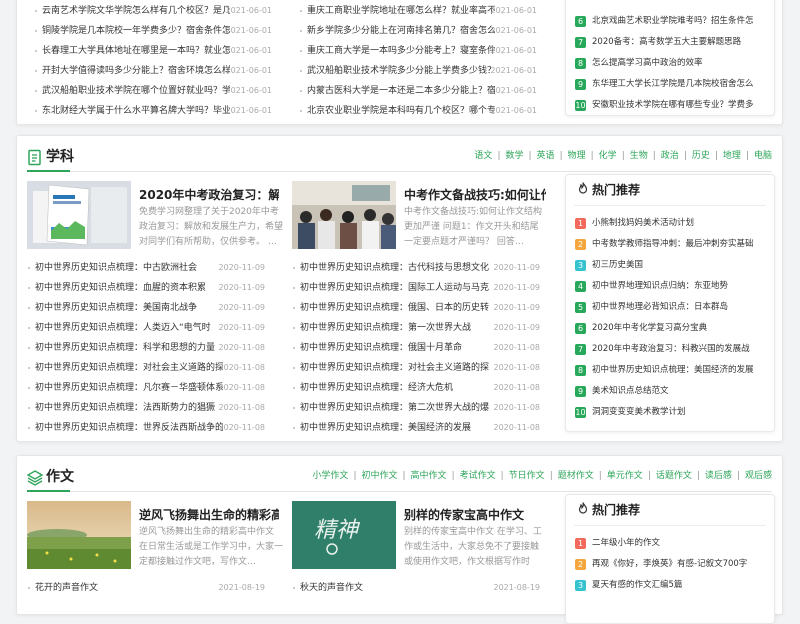 The image size is (800, 624). What do you see at coordinates (396, 408) in the screenshot?
I see `item-title: 初中世界历史知识点梳理：第二次世界大战的爆` at bounding box center [396, 408].